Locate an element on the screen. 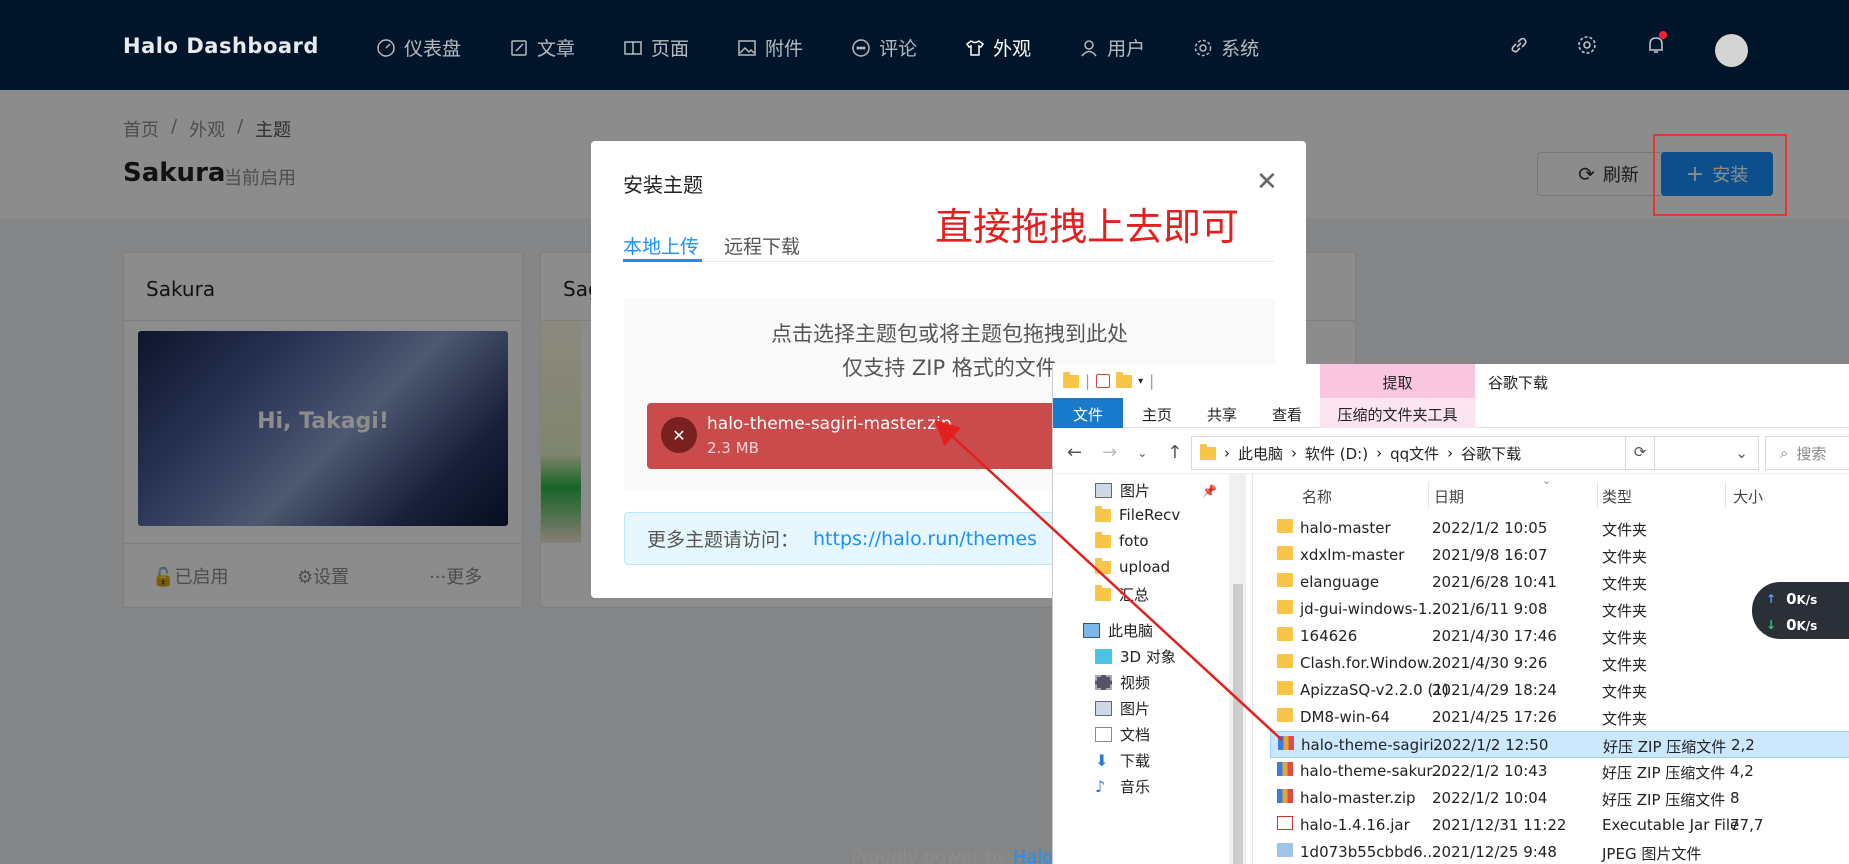 The height and width of the screenshot is (864, 1849). chevron-down-icon: ⌄ is located at coordinates (1741, 453).